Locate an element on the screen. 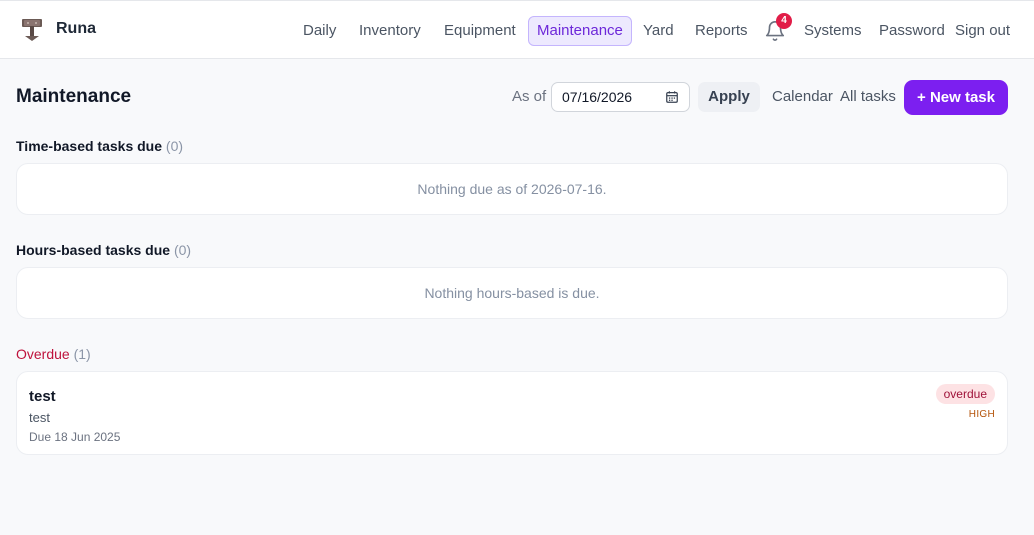 Image resolution: width=1034 pixels, height=535 pixels. hours-based-section-title: Hours-based tasks due (0) is located at coordinates (103, 250).